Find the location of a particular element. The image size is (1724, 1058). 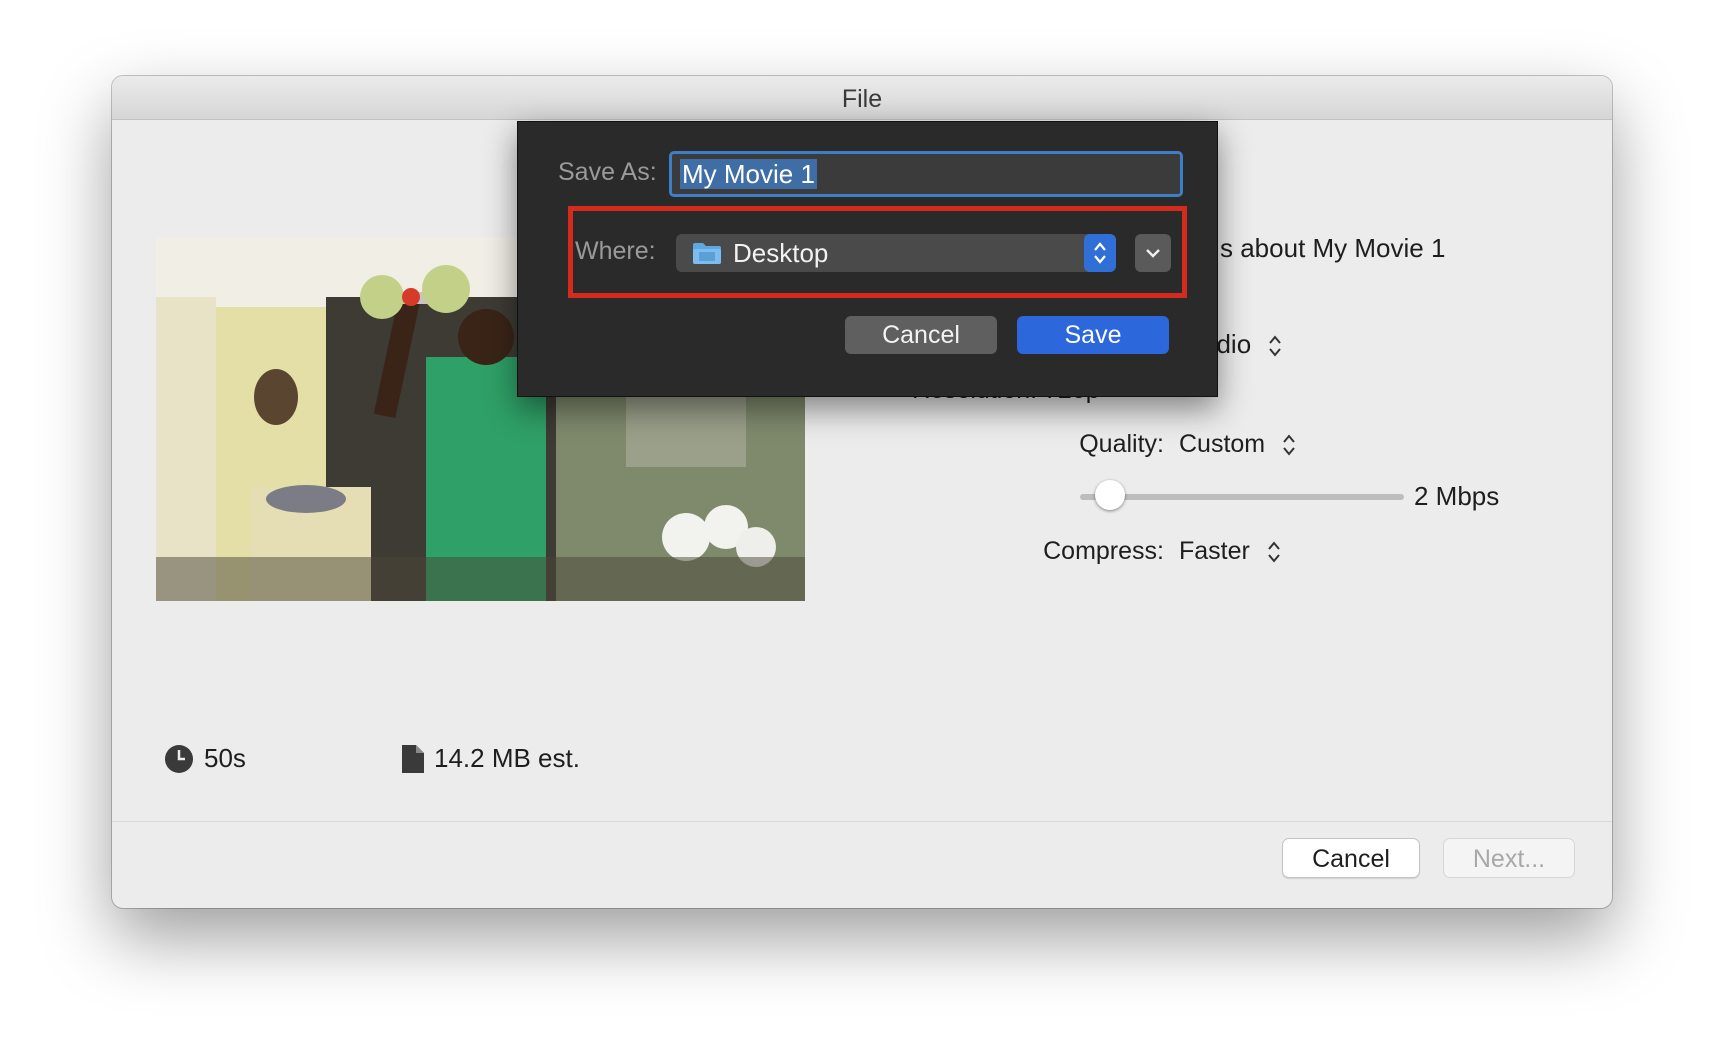

where-value: Desktop is located at coordinates (781, 253).